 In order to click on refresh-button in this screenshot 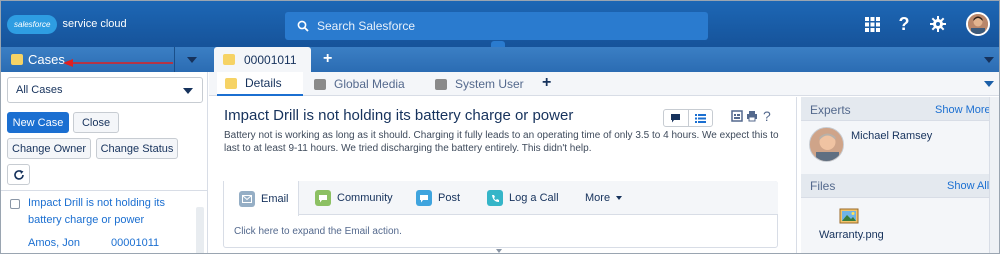, I will do `click(18, 174)`.